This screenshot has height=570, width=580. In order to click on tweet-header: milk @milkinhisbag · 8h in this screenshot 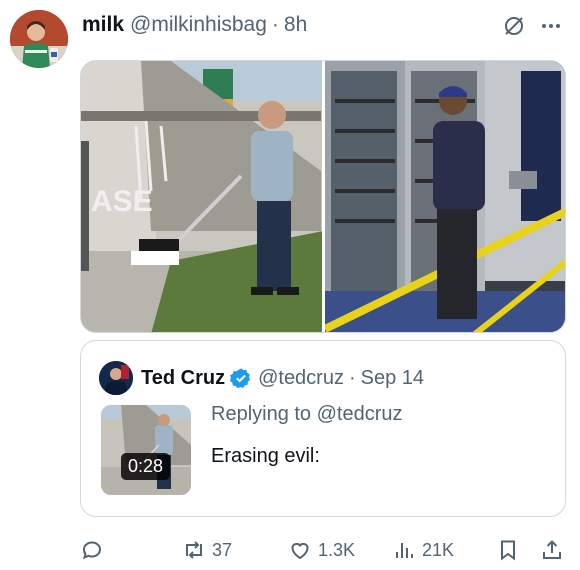, I will do `click(194, 25)`.